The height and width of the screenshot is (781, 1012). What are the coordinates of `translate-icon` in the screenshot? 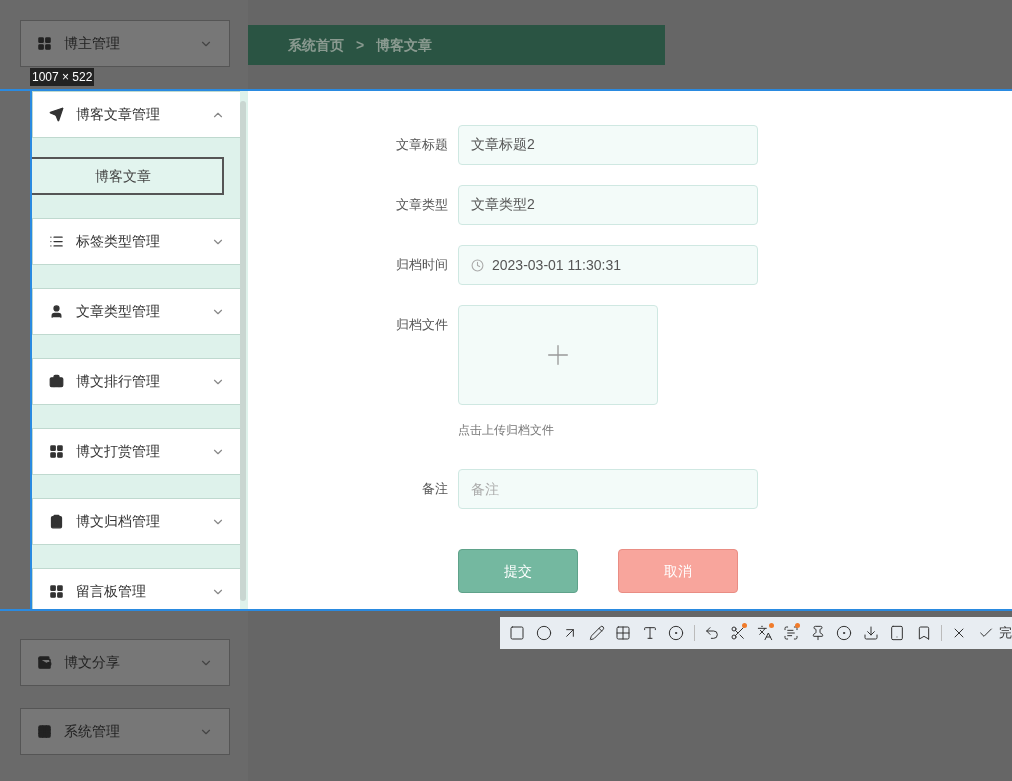 It's located at (764, 633).